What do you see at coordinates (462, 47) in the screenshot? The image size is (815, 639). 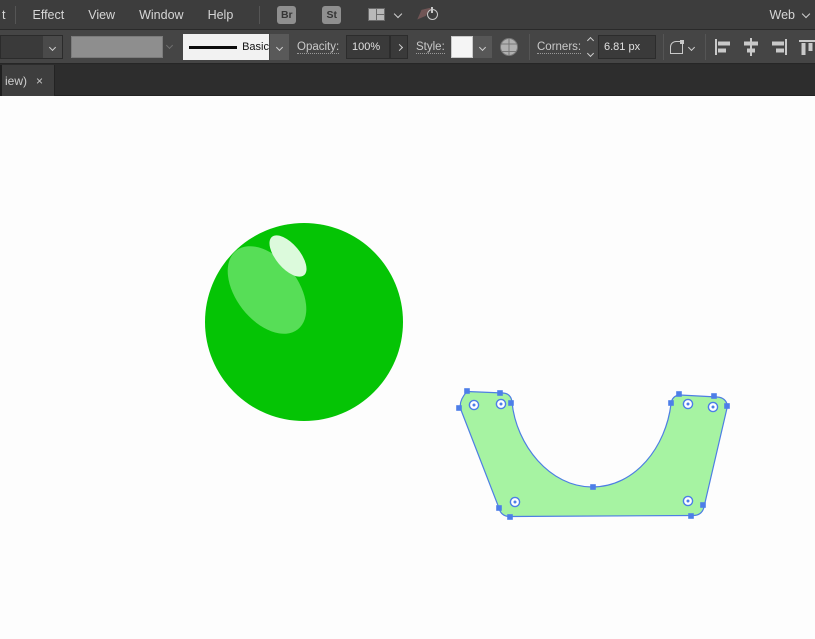 I see `graphic-style-swatch` at bounding box center [462, 47].